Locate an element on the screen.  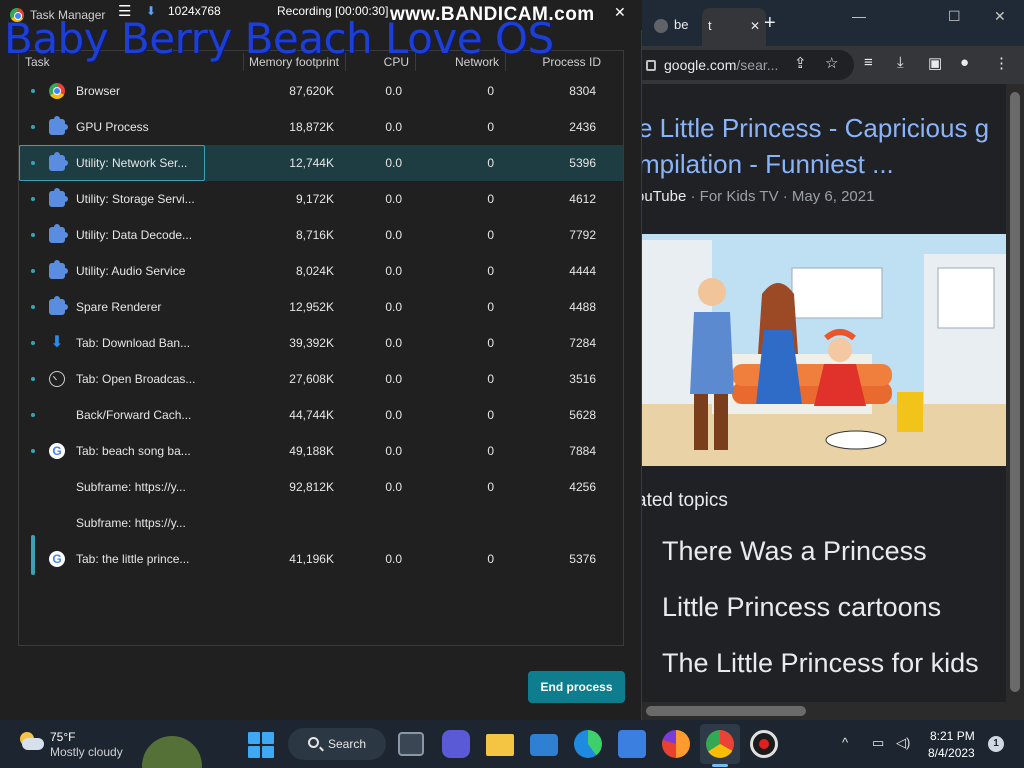
browser-tab-1: be is located at coordinates (675, 25).